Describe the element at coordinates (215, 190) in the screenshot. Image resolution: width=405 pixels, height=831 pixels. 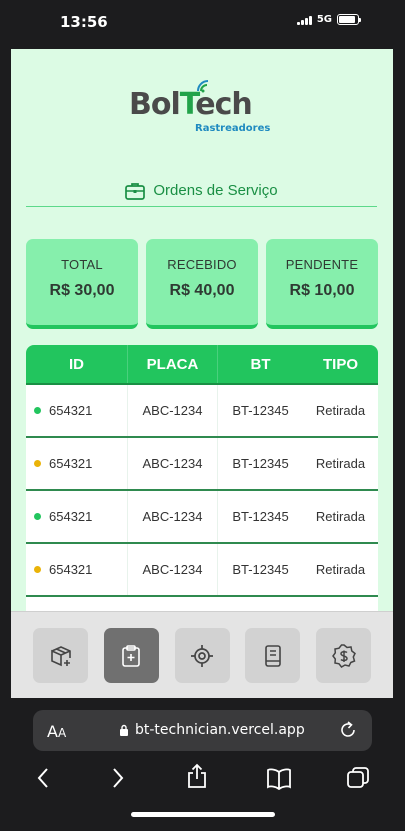
I see `page-title: Ordens de Serviço` at that location.